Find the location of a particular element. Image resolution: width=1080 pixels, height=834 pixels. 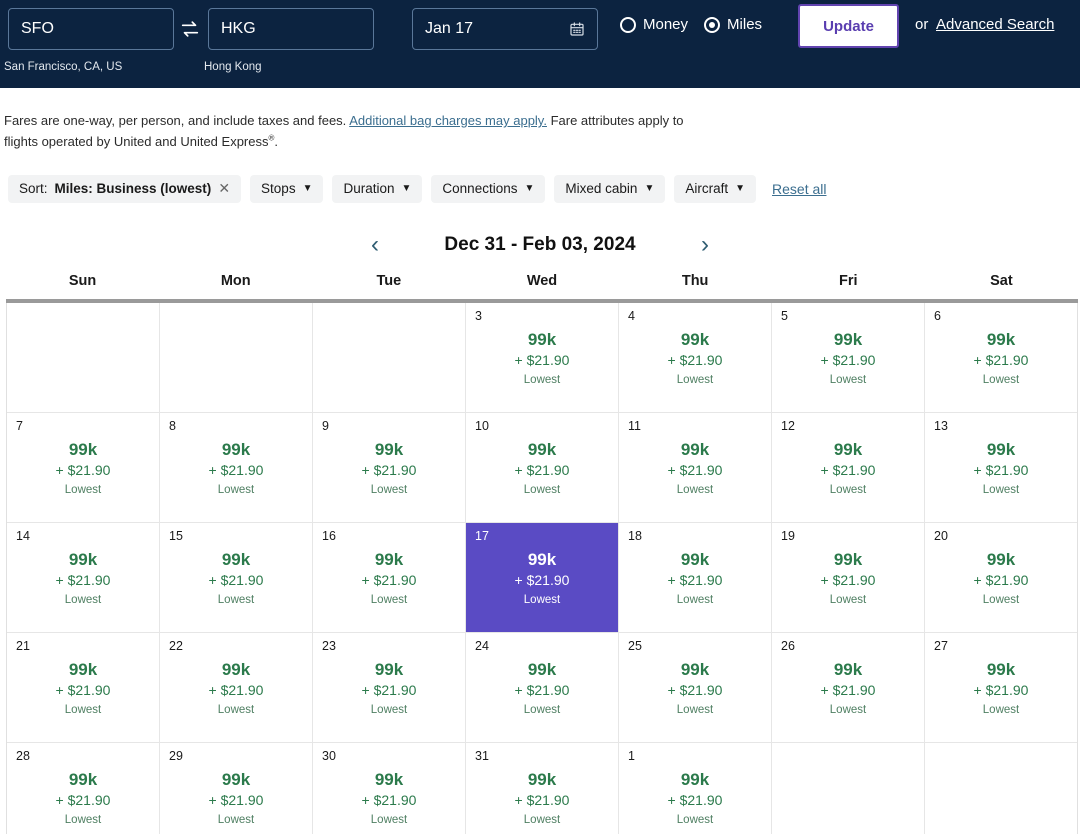

additional-bag-charges-link: Additional bag charges may apply. is located at coordinates (448, 120).